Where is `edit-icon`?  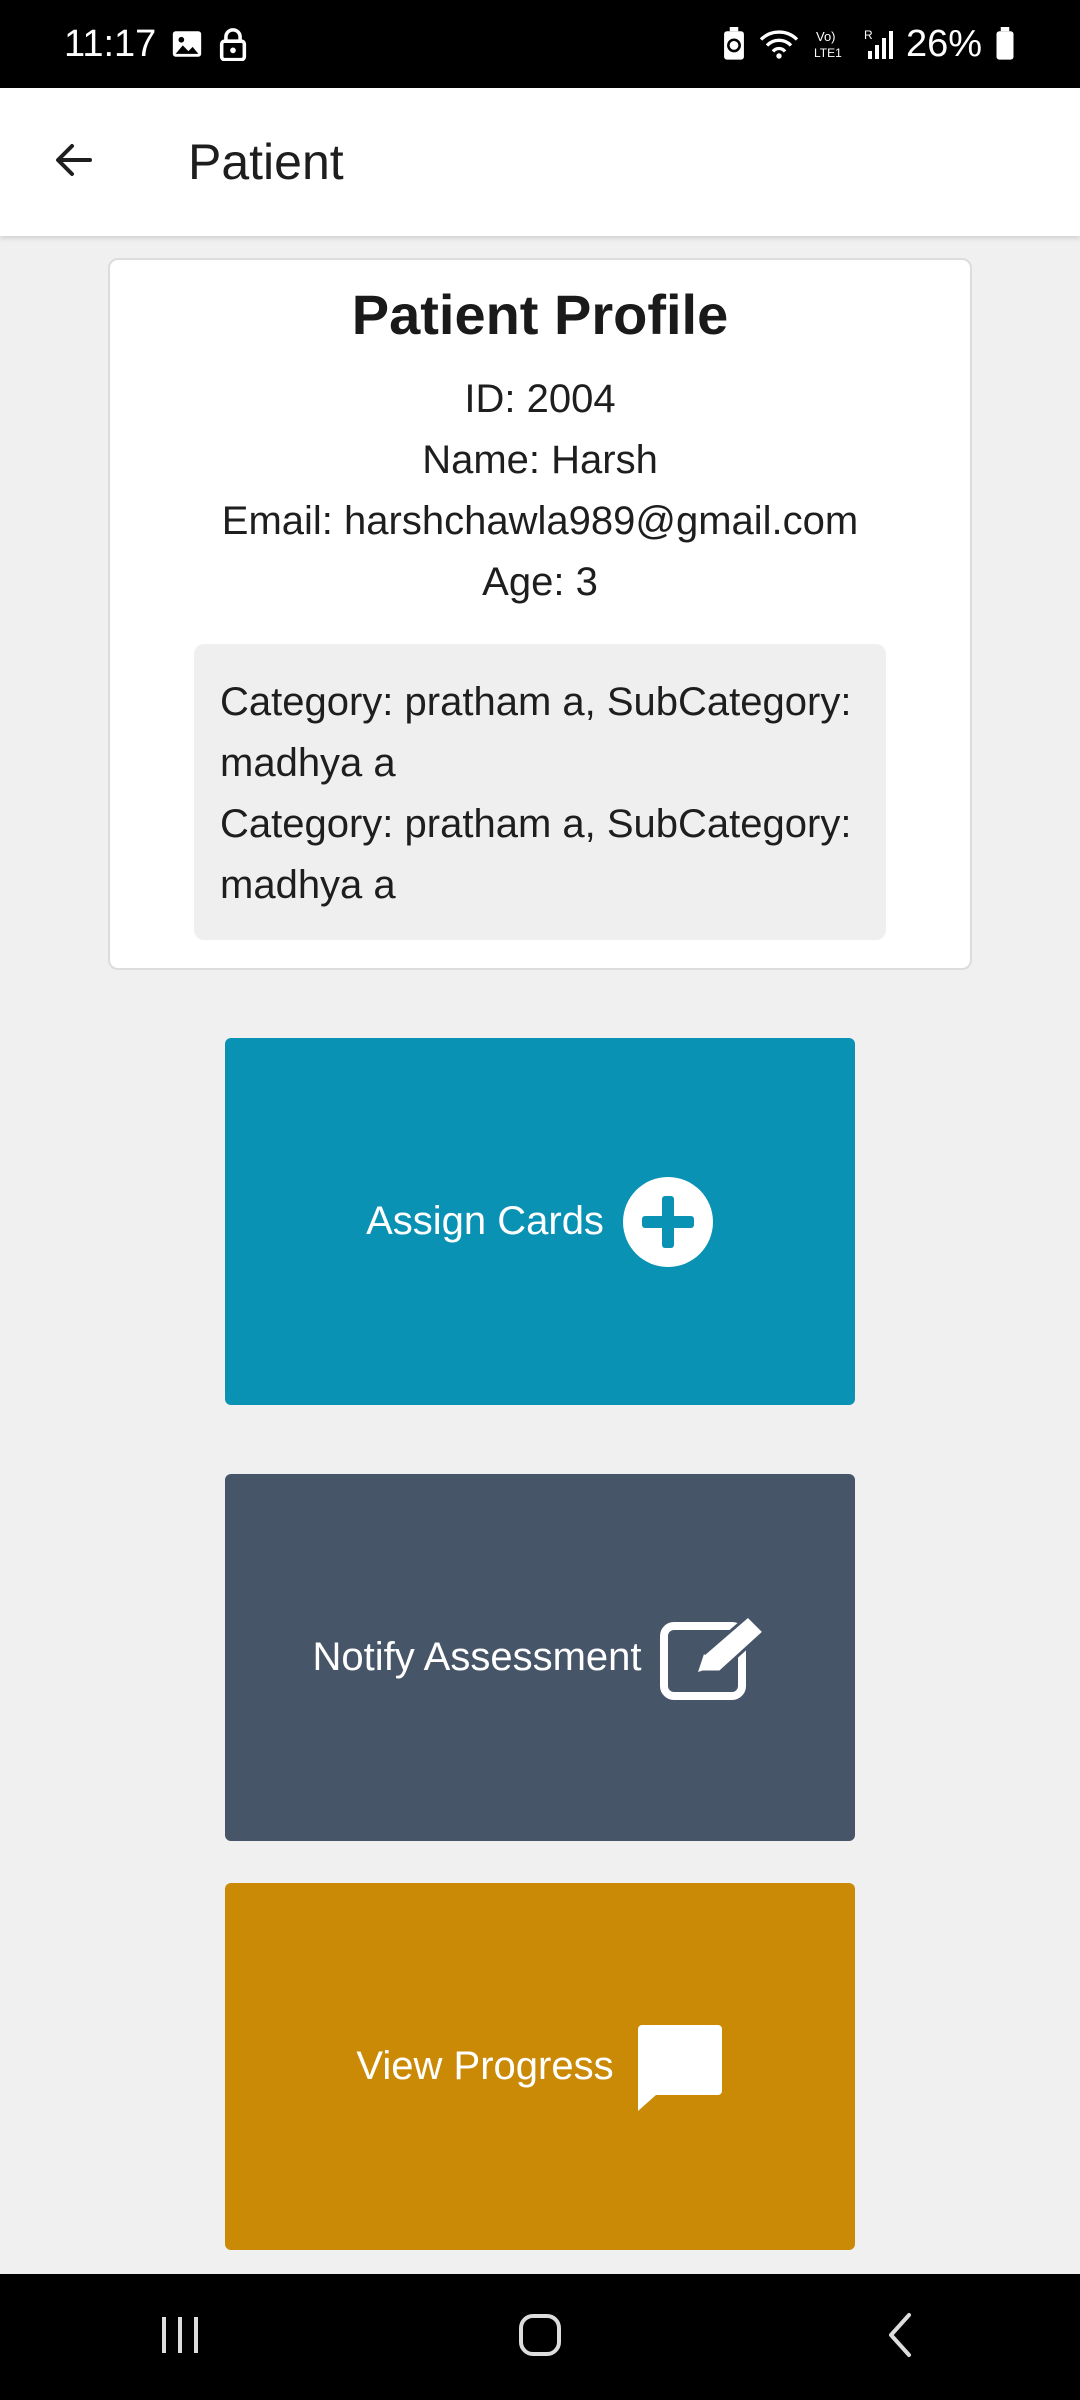
edit-icon is located at coordinates (713, 1657).